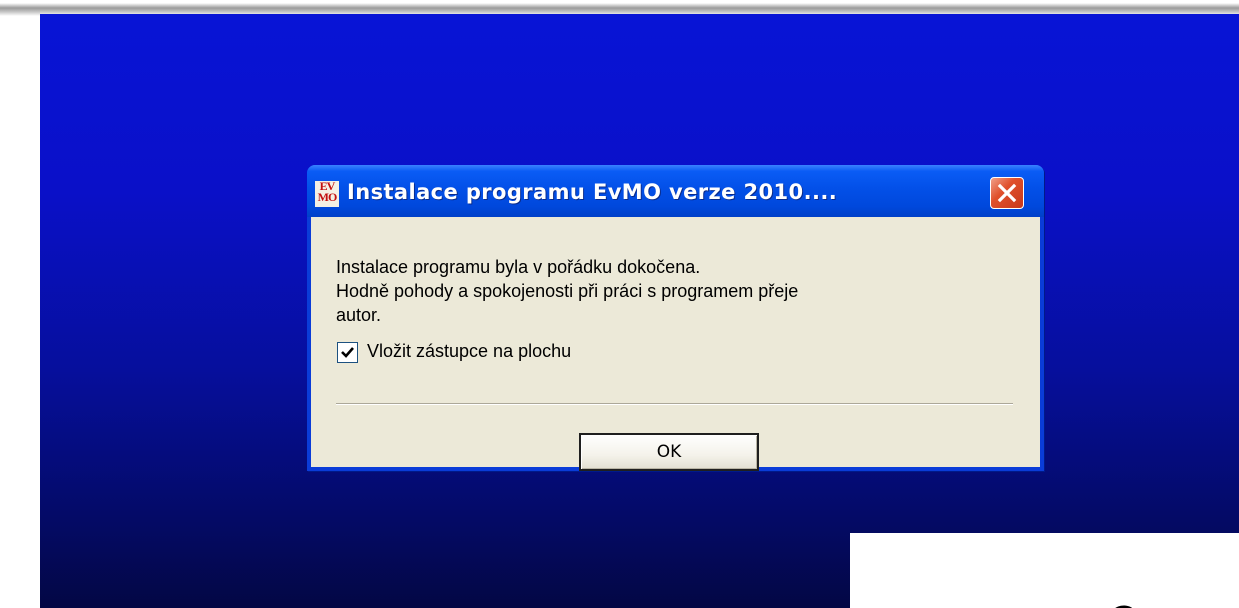  I want to click on close-button, so click(1007, 193).